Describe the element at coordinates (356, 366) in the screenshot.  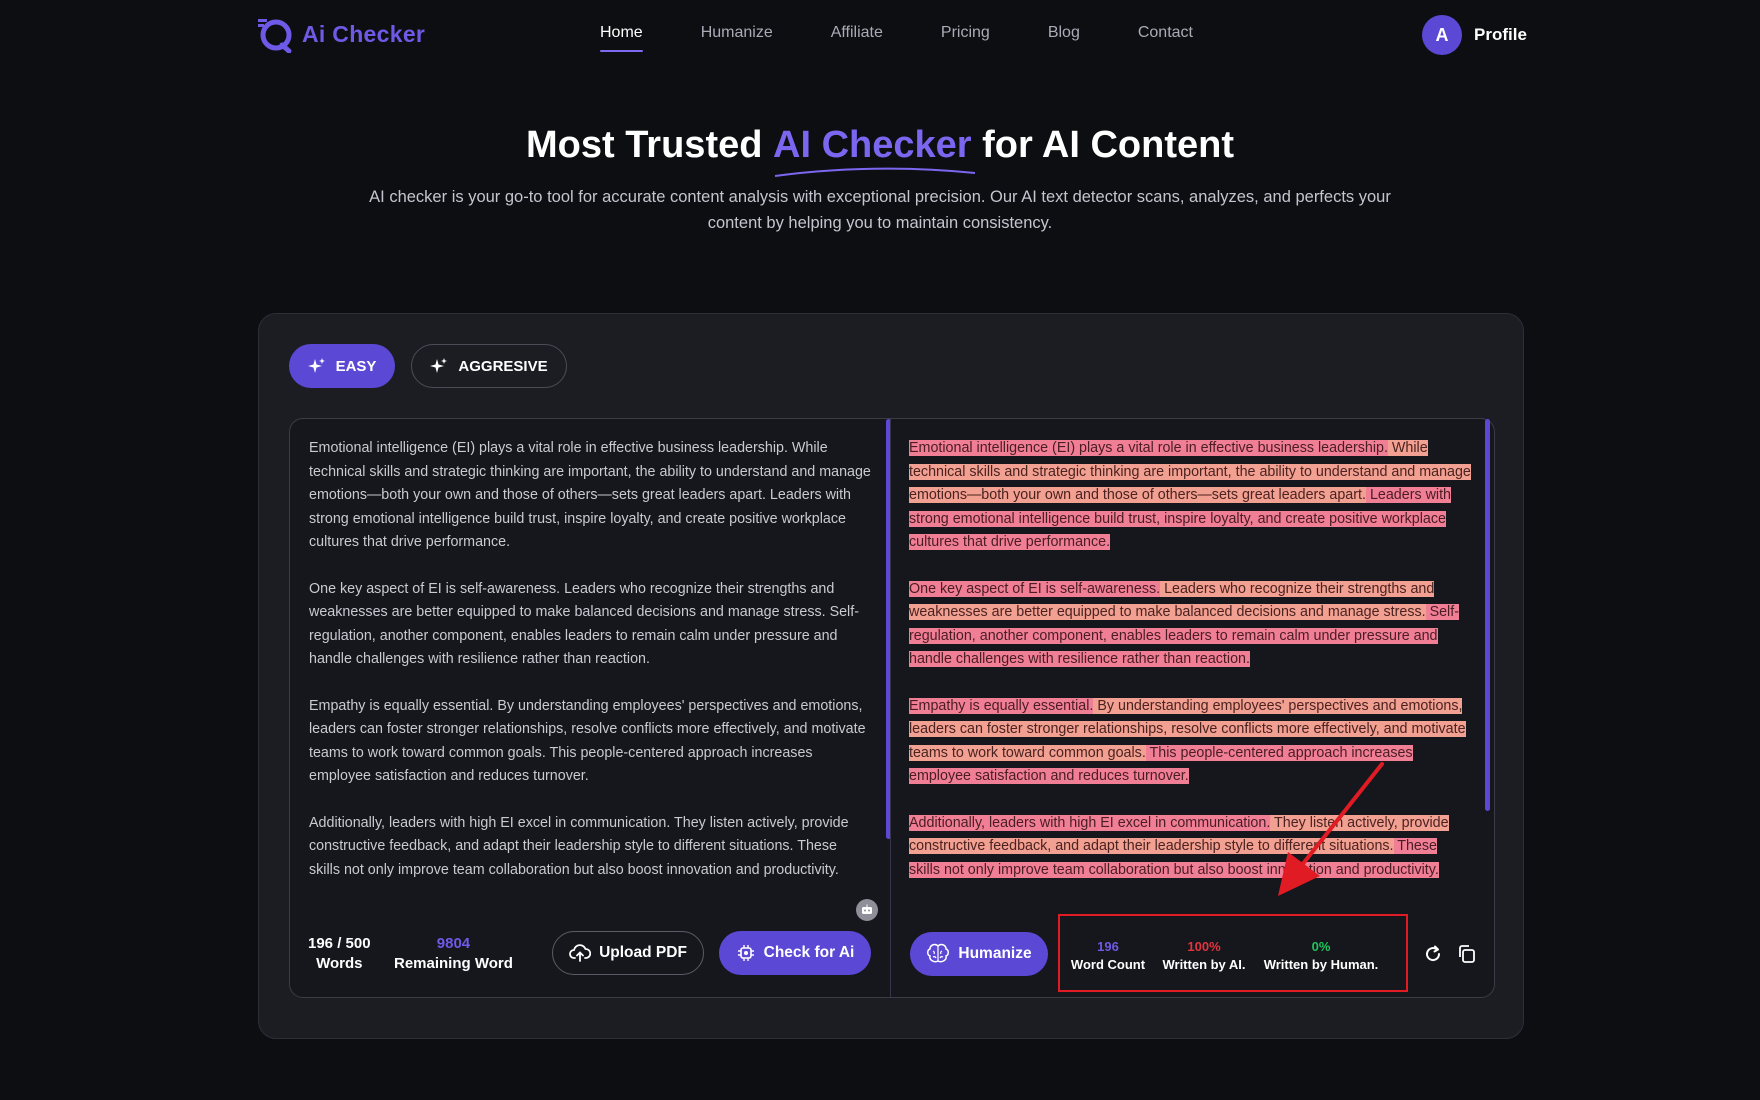
I see `mode-easy-label: EASY` at that location.